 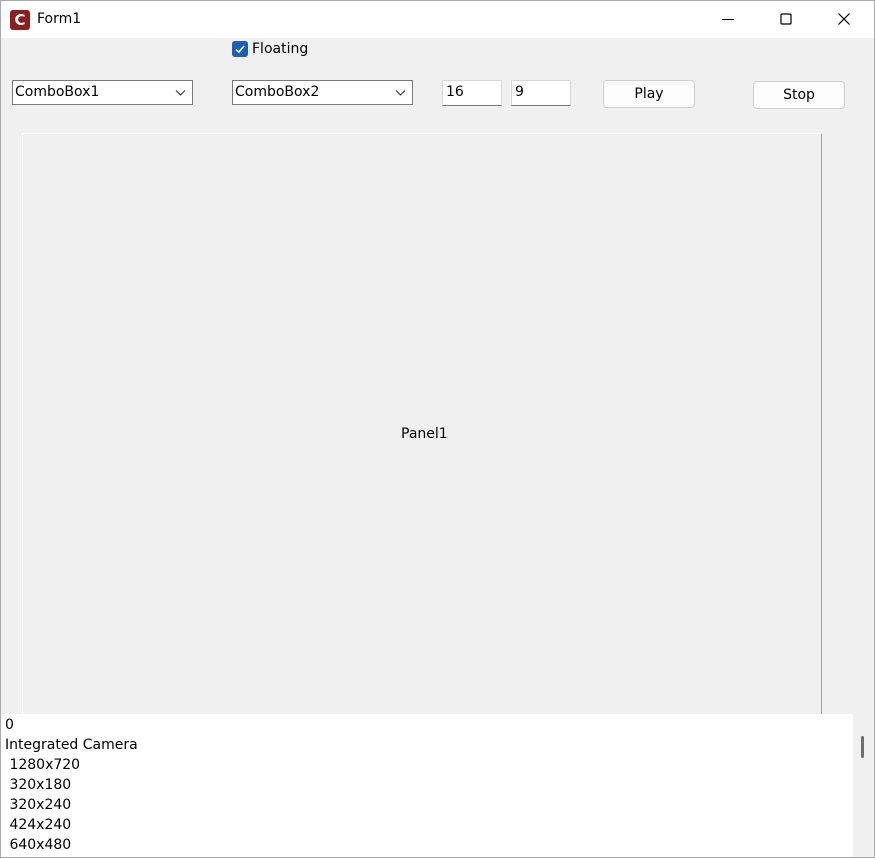 I want to click on app-icon-letter: C, so click(x=20, y=19).